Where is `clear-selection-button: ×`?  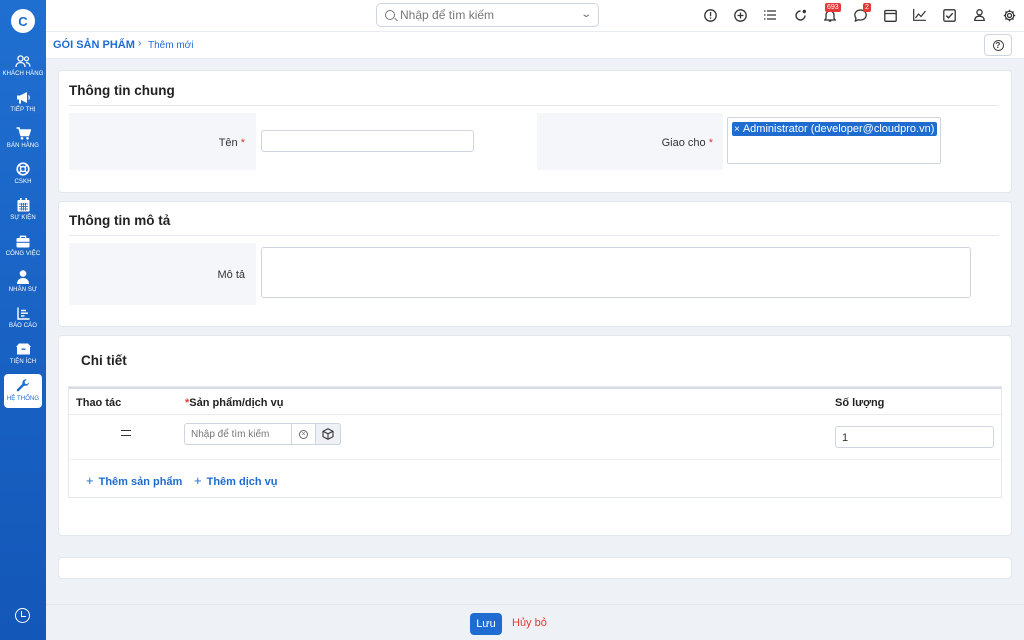
clear-selection-button: × is located at coordinates (303, 434).